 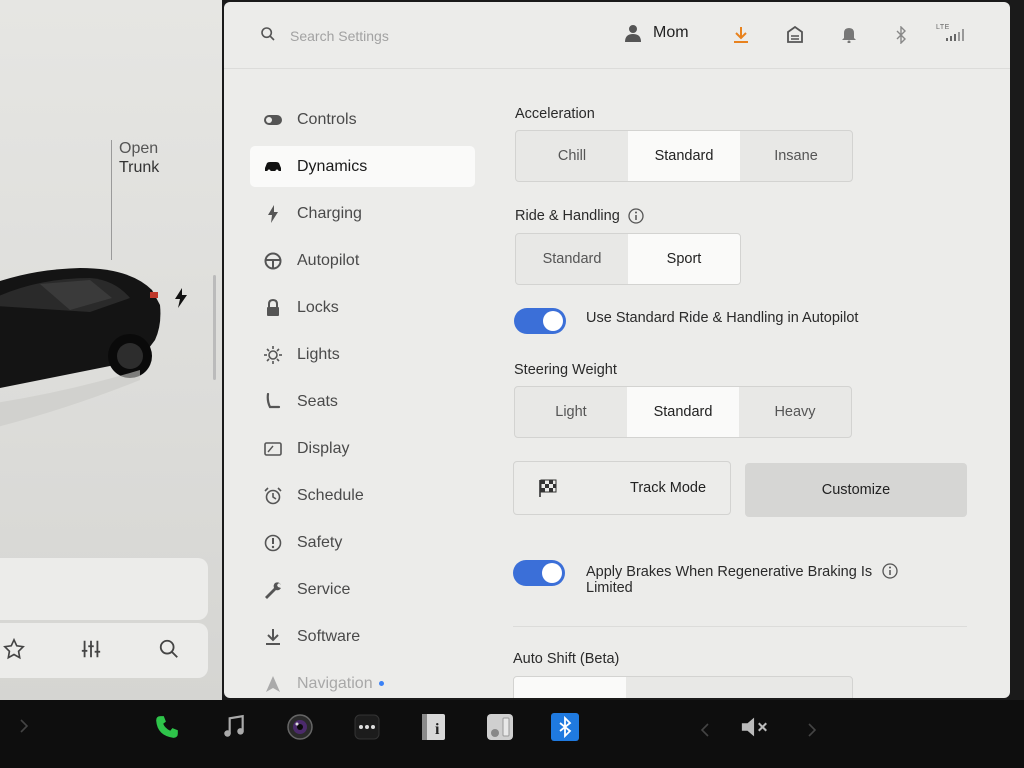 What do you see at coordinates (362, 448) in the screenshot?
I see `nav-item-display: Display` at bounding box center [362, 448].